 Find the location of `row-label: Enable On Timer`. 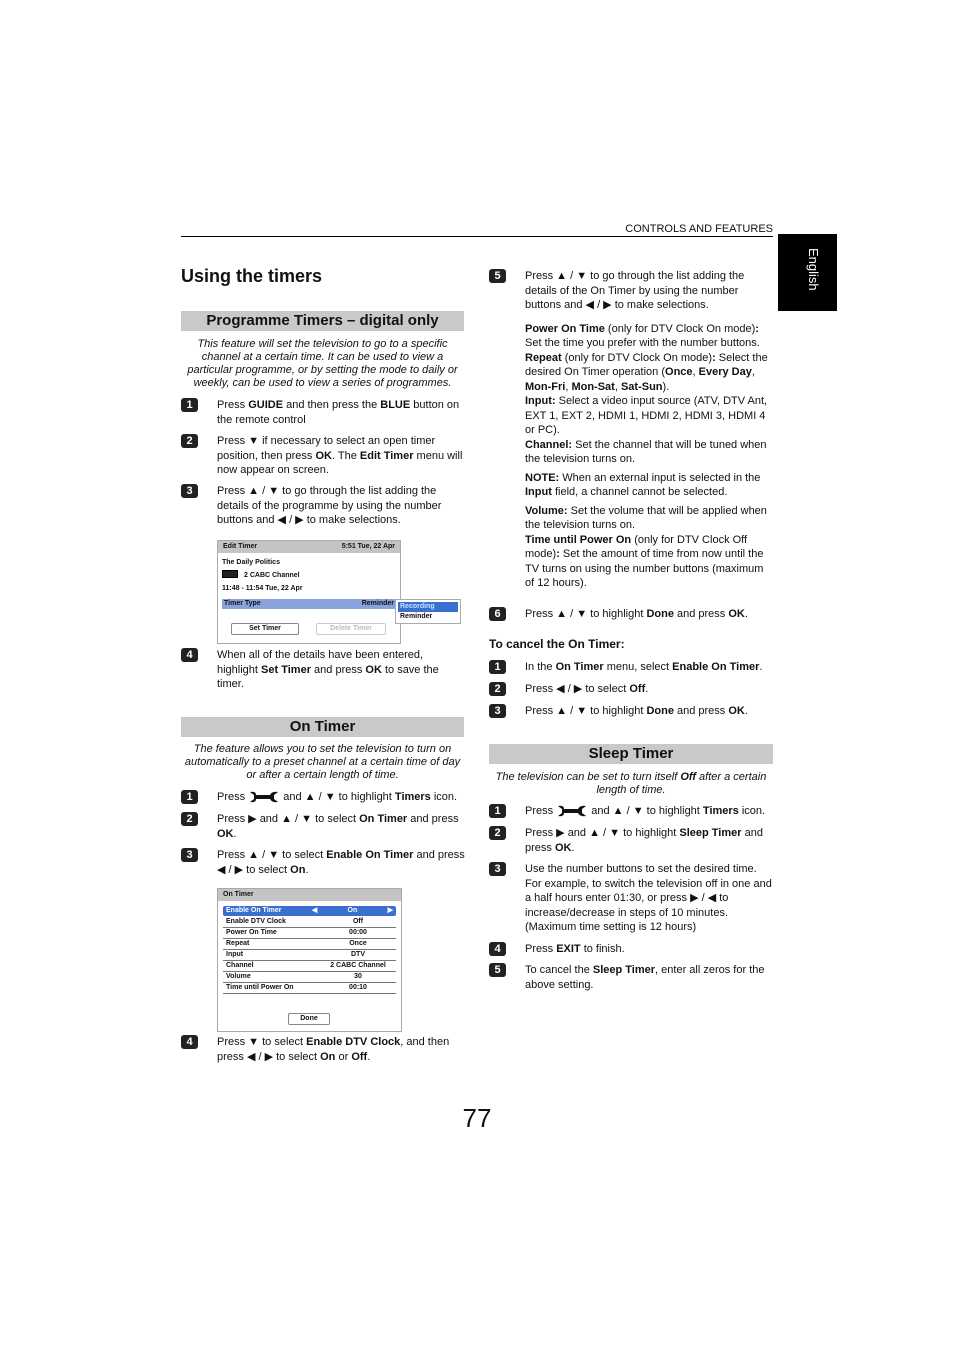

row-label: Enable On Timer is located at coordinates (254, 910).